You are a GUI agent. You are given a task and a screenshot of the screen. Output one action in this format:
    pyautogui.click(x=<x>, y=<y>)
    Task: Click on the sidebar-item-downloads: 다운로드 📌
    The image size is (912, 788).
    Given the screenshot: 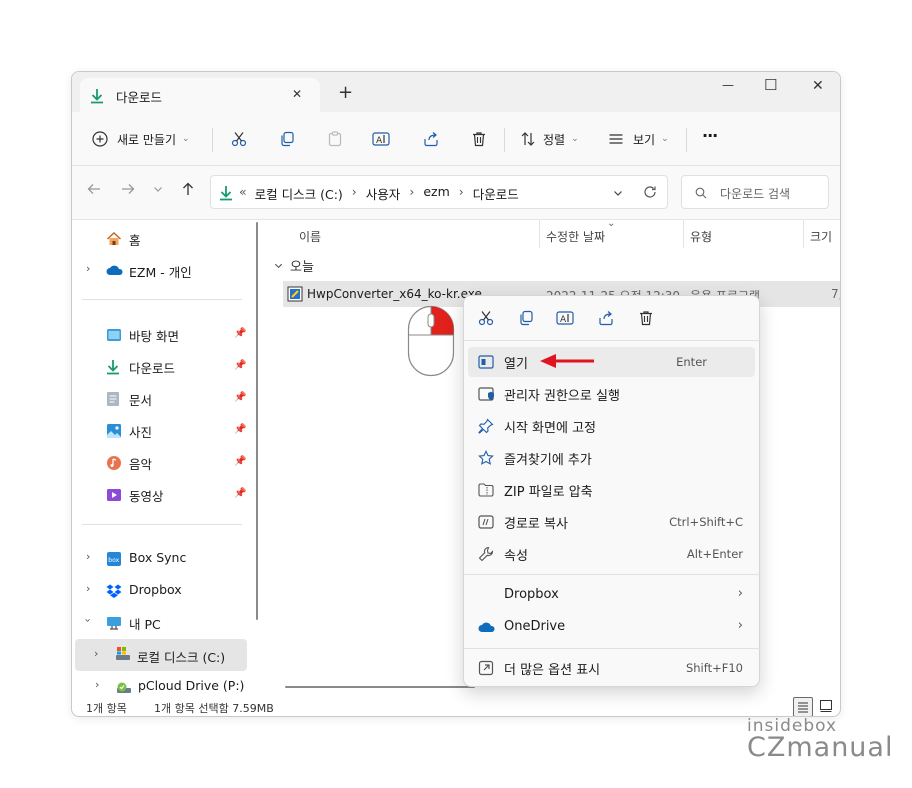 What is the action you would take?
    pyautogui.click(x=161, y=366)
    